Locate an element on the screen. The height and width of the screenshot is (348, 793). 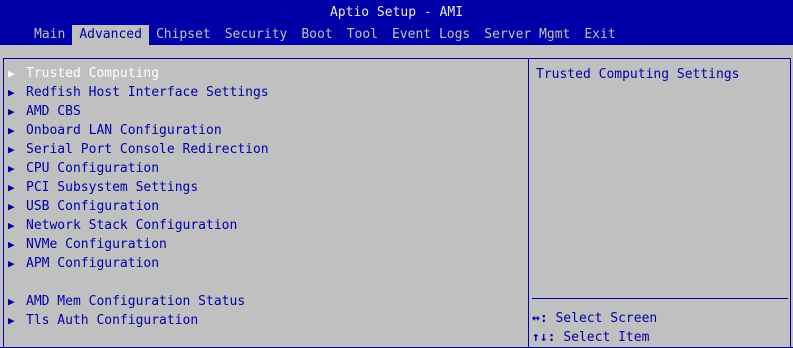
menu-item-amd-mem-status: ▶ AMD Mem Configuration Status is located at coordinates (126, 301).